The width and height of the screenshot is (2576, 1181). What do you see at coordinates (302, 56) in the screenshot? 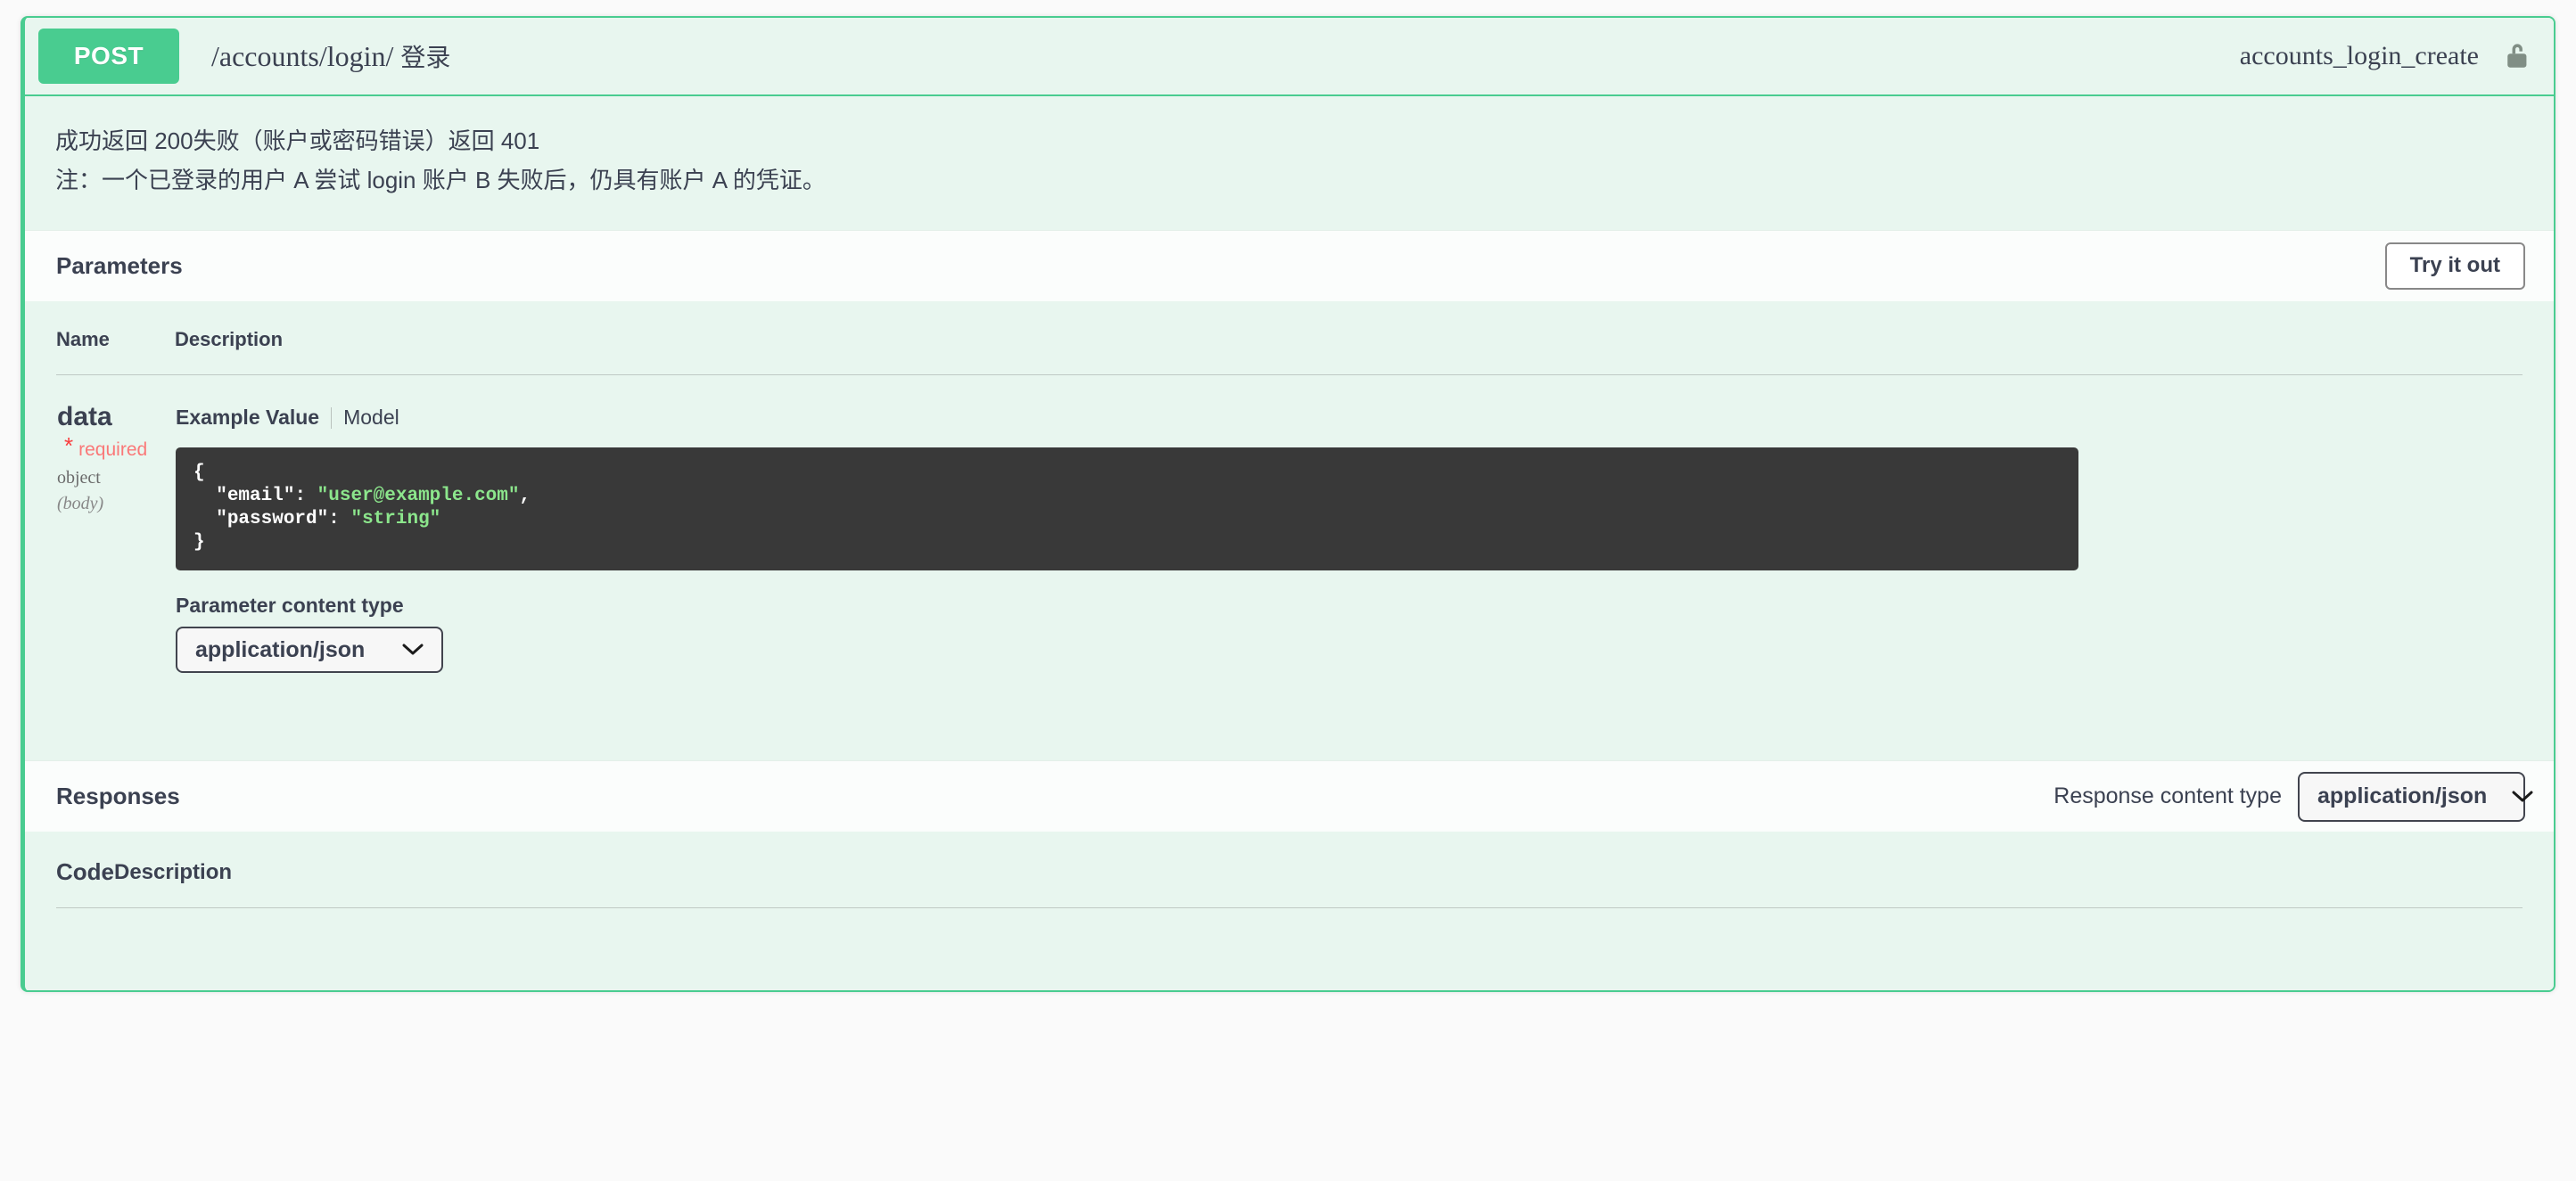
I see `operation-path-text: /accounts/login/` at bounding box center [302, 56].